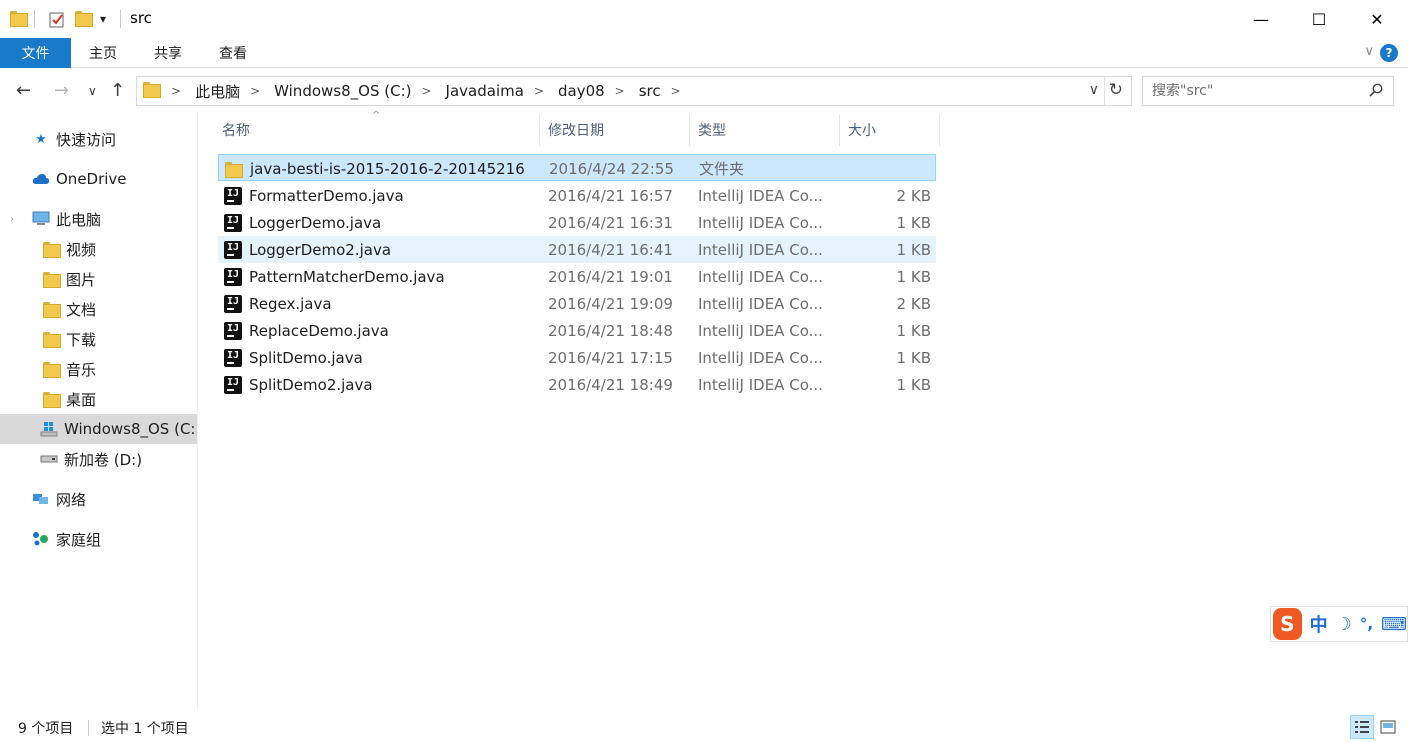  What do you see at coordinates (891, 130) in the screenshot?
I see `column-header-size: 大小` at bounding box center [891, 130].